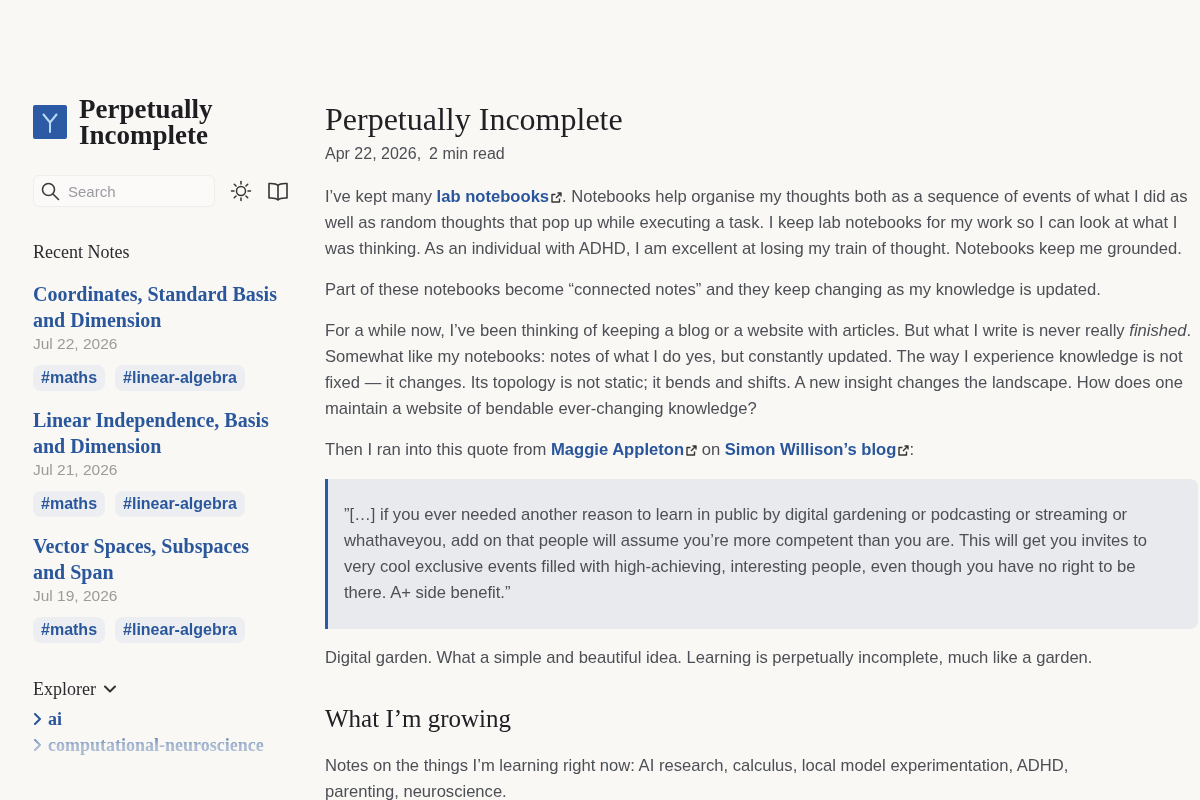 Image resolution: width=1200 pixels, height=800 pixels. What do you see at coordinates (50, 122) in the screenshot?
I see `logo-icon` at bounding box center [50, 122].